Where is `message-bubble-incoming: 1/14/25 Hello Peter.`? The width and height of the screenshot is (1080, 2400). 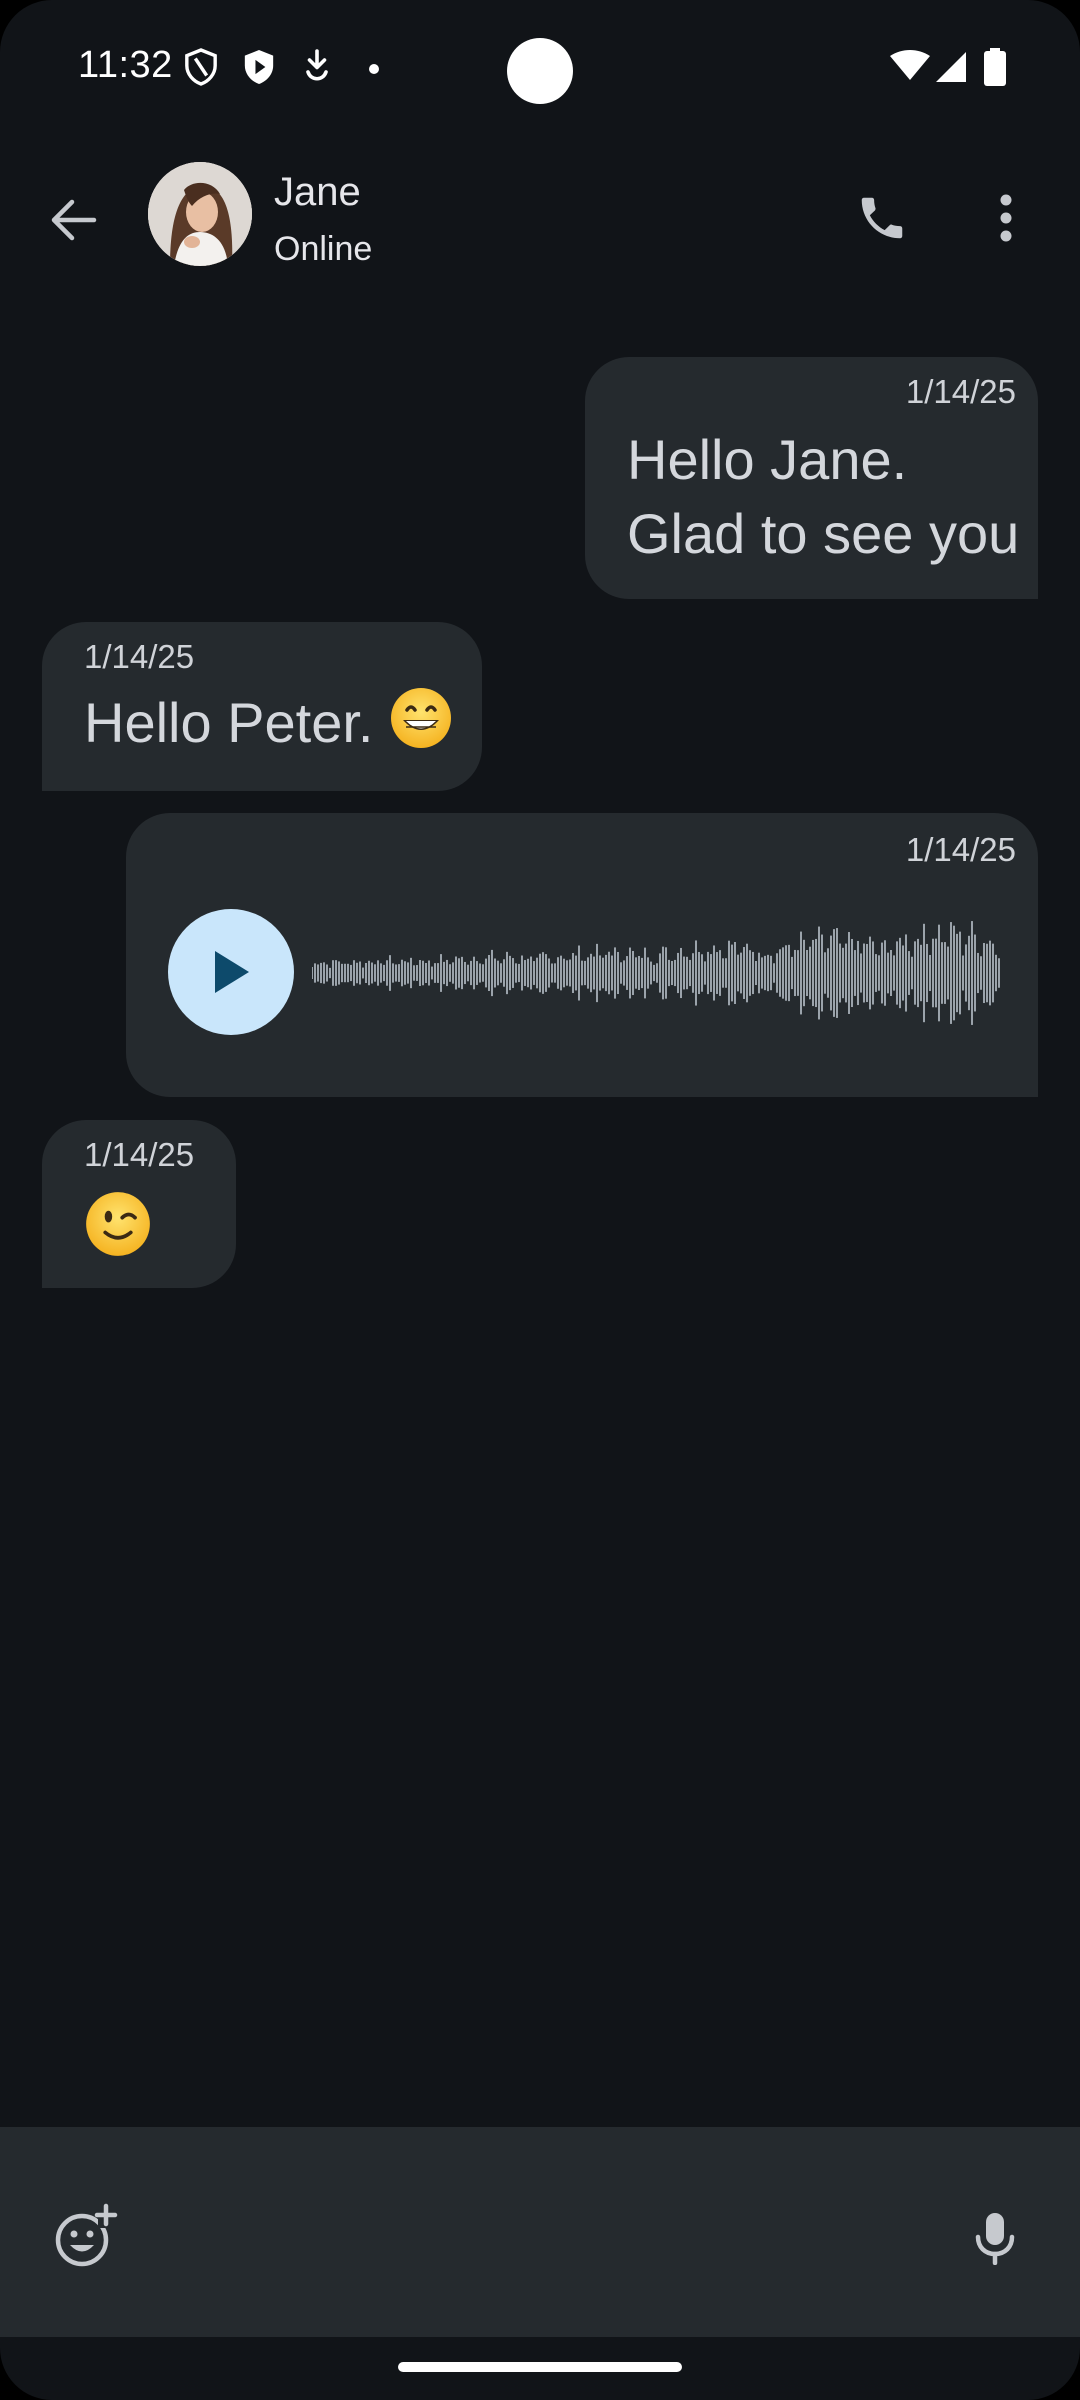
message-bubble-incoming: 1/14/25 Hello Peter. is located at coordinates (262, 706).